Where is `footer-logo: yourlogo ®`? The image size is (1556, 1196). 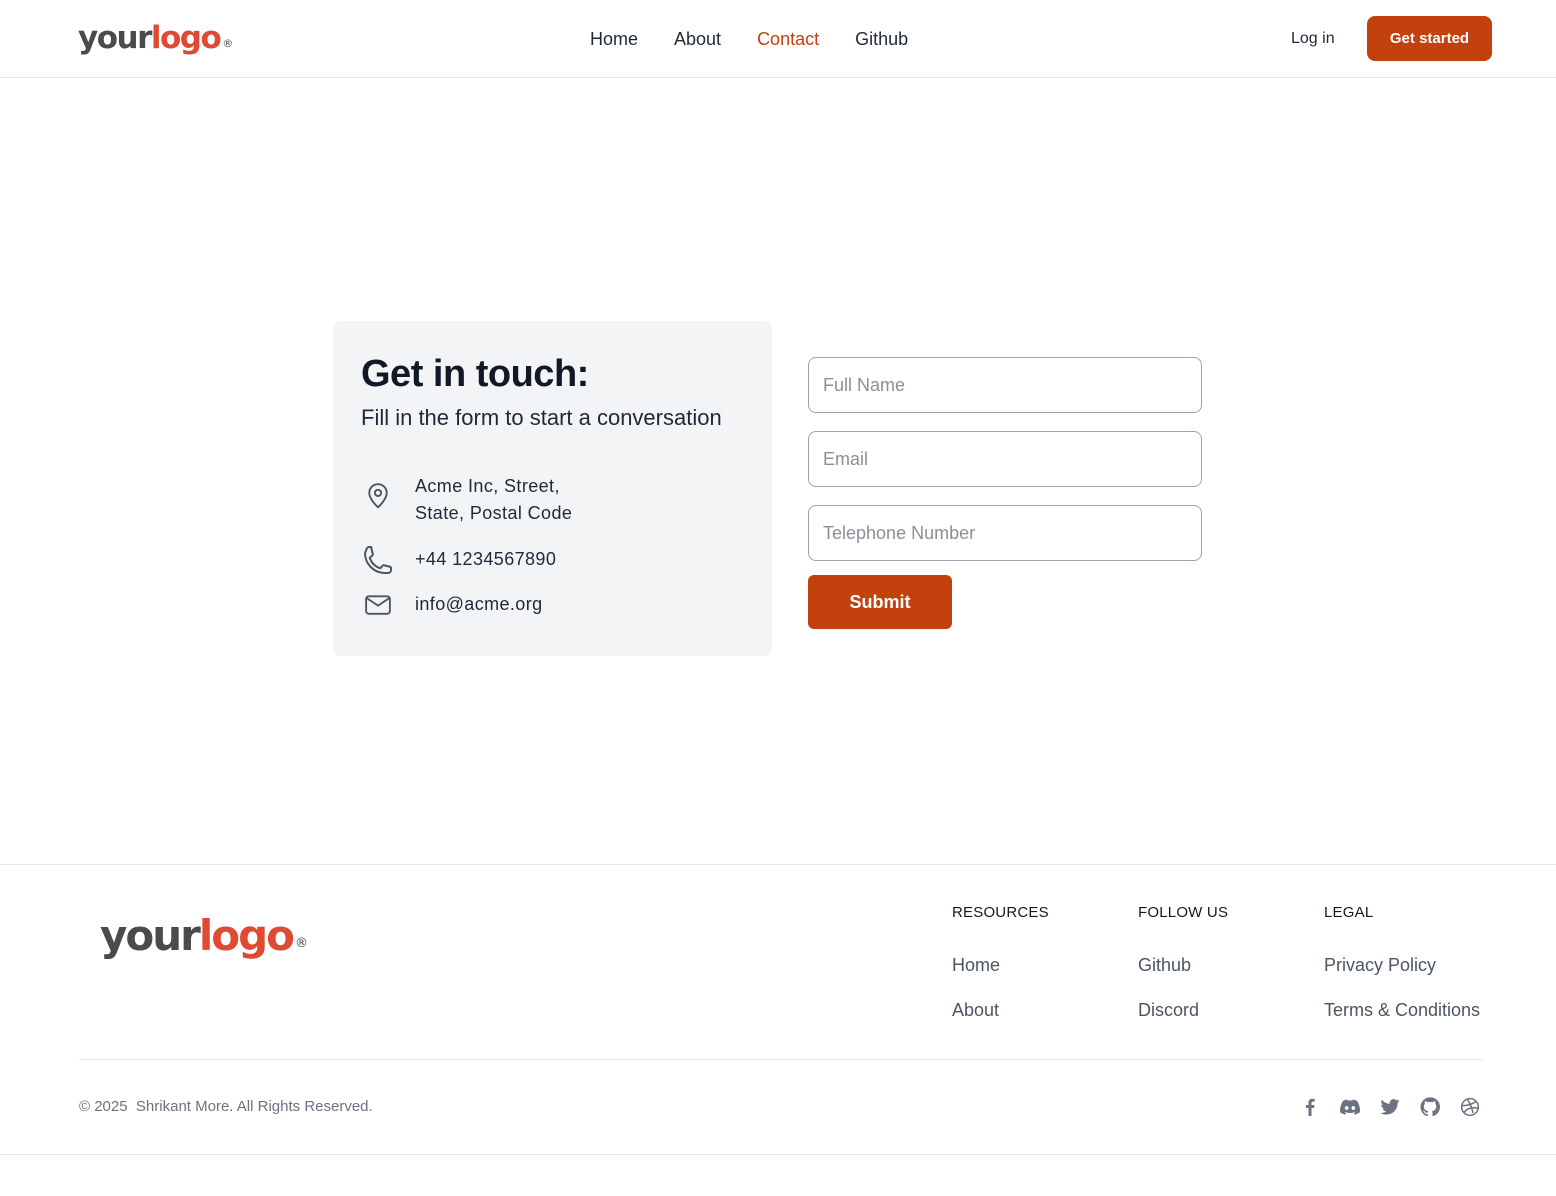 footer-logo: yourlogo ® is located at coordinates (204, 936).